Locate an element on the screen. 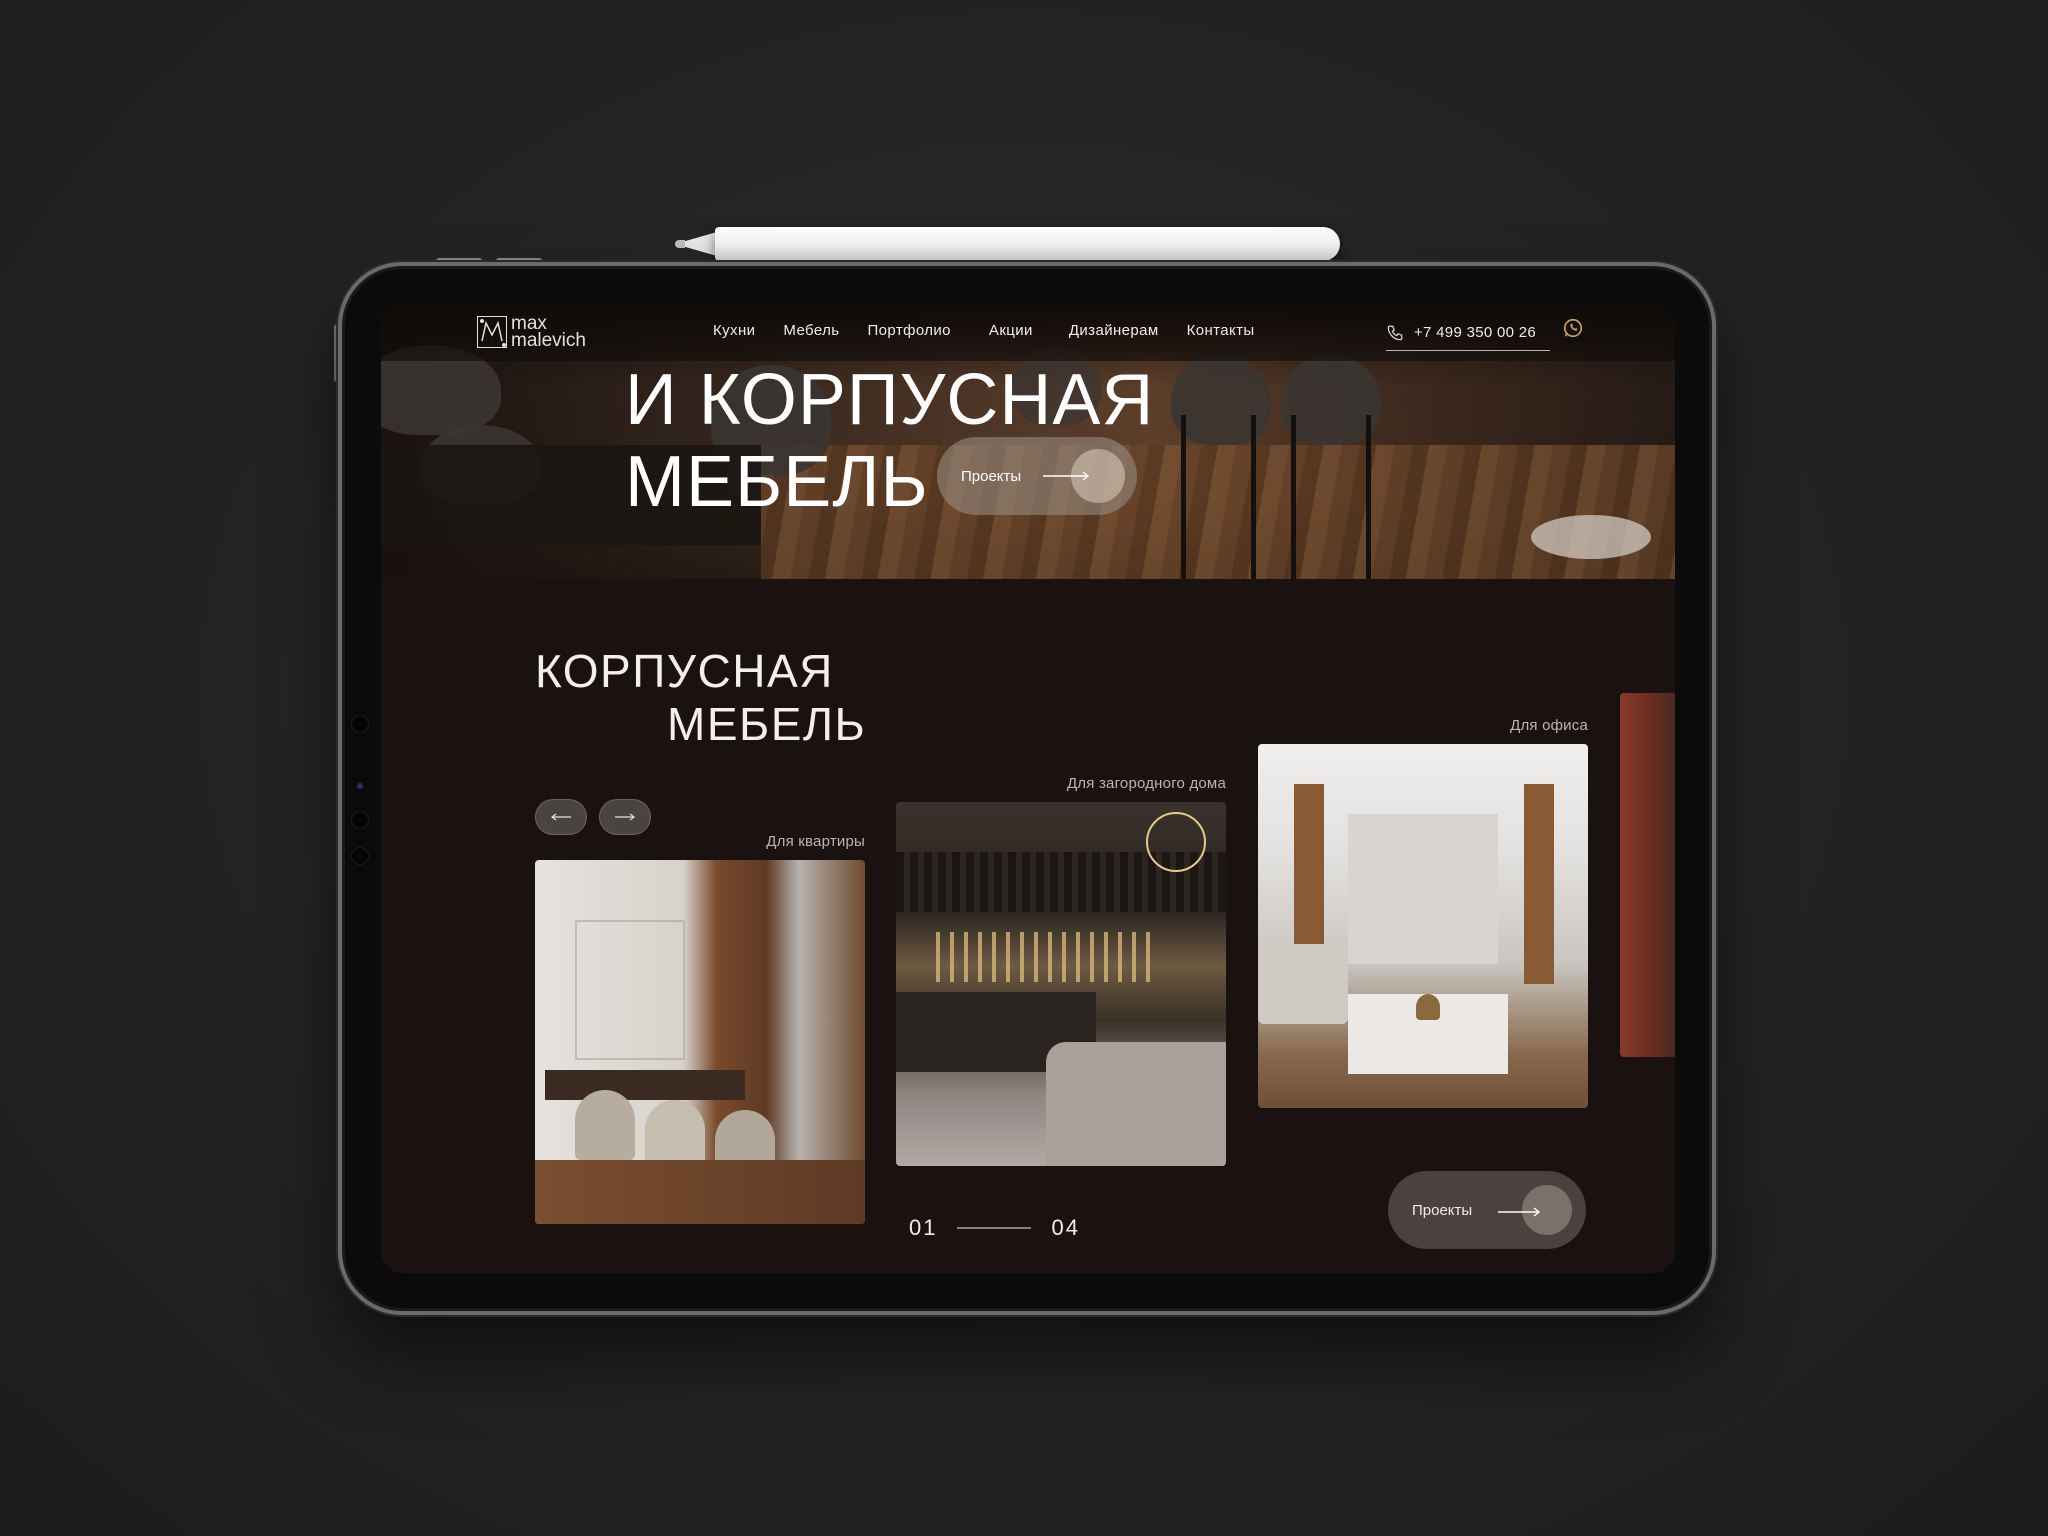 The height and width of the screenshot is (1536, 2048). slider-next-button is located at coordinates (625, 817).